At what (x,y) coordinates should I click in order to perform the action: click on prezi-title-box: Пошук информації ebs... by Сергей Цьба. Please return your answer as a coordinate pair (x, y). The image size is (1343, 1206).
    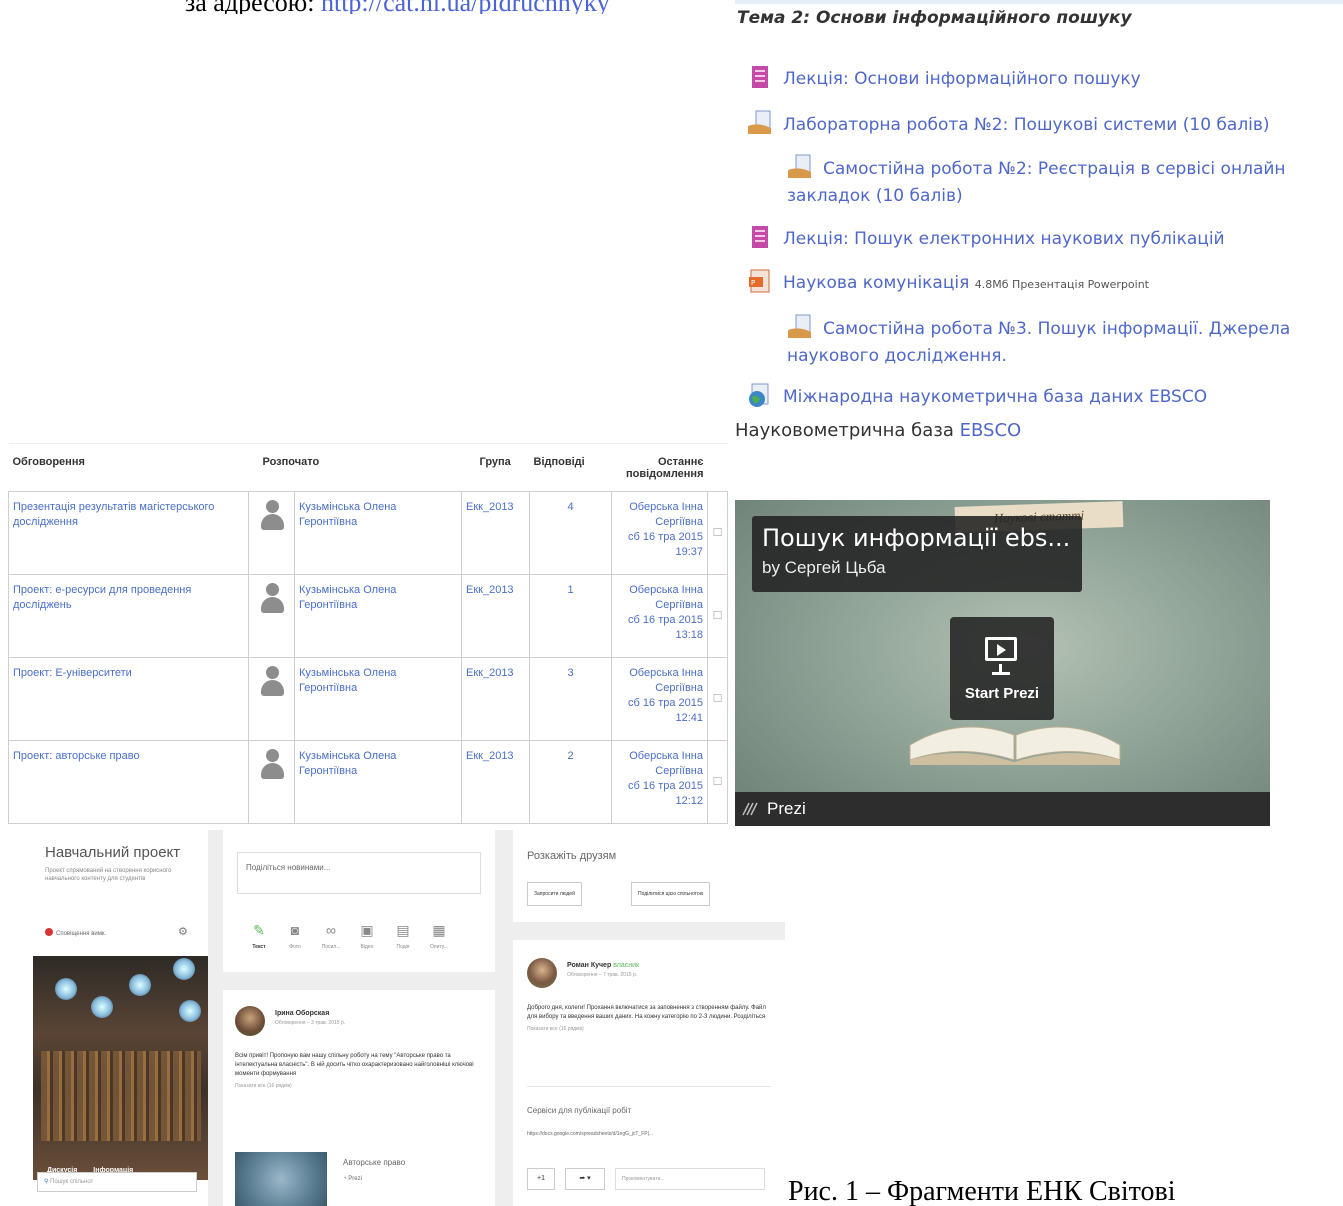
    Looking at the image, I should click on (917, 554).